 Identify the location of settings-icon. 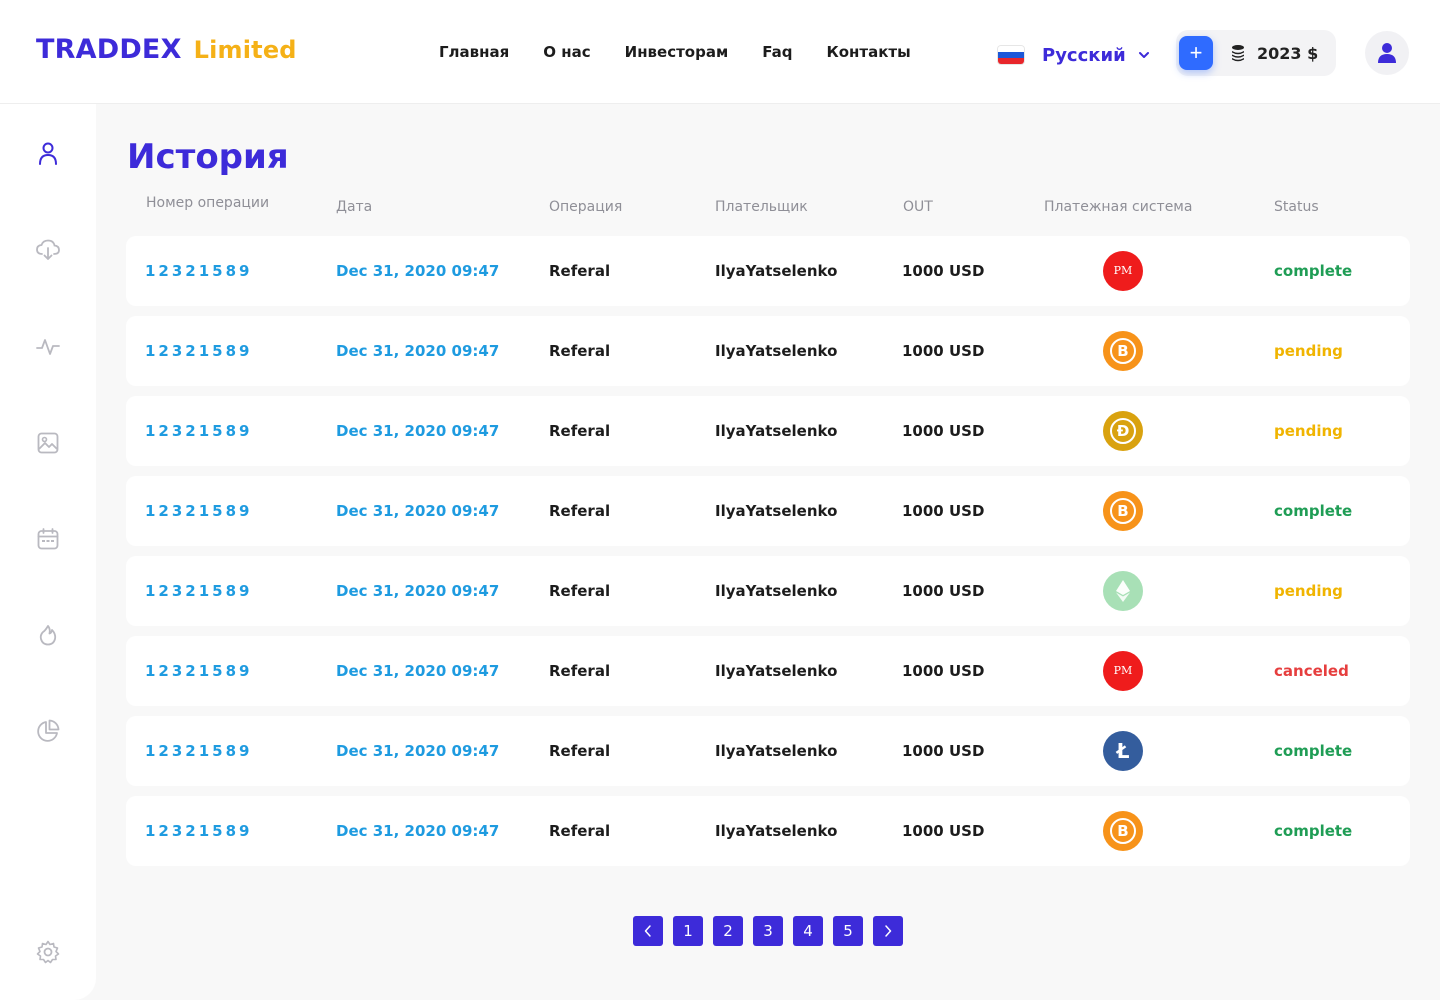
(48, 952).